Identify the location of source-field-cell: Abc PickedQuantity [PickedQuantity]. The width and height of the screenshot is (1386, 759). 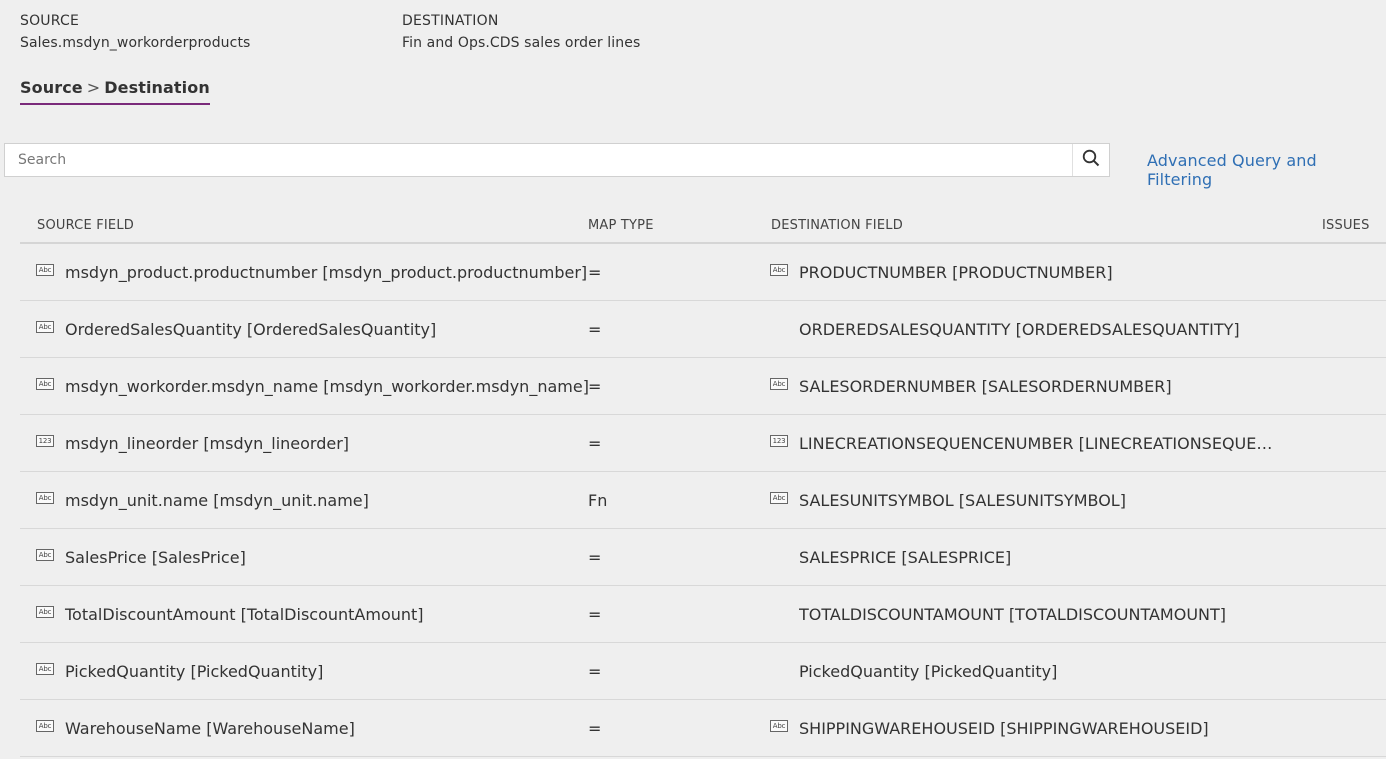
(179, 671).